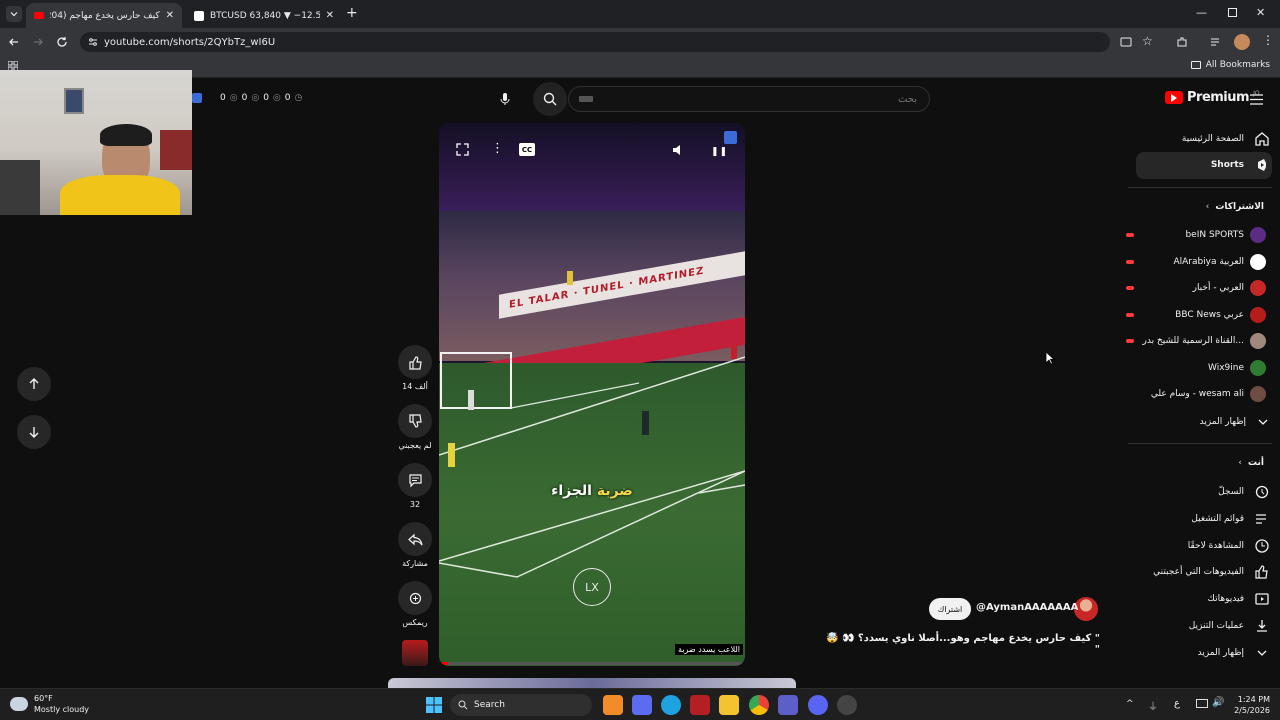  Describe the element at coordinates (1202, 422) in the screenshot. I see `show-more-subscriptions: إظهار المزيد` at that location.